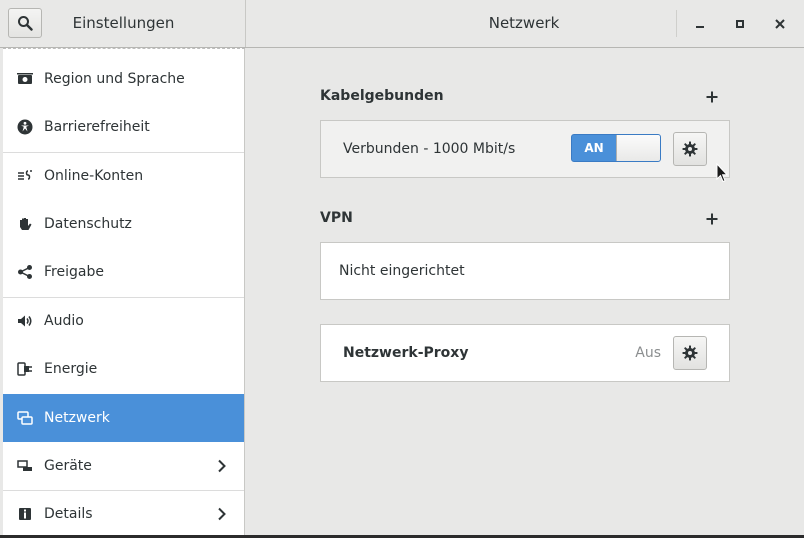  I want to click on sidebar-item-label: Audio, so click(64, 321).